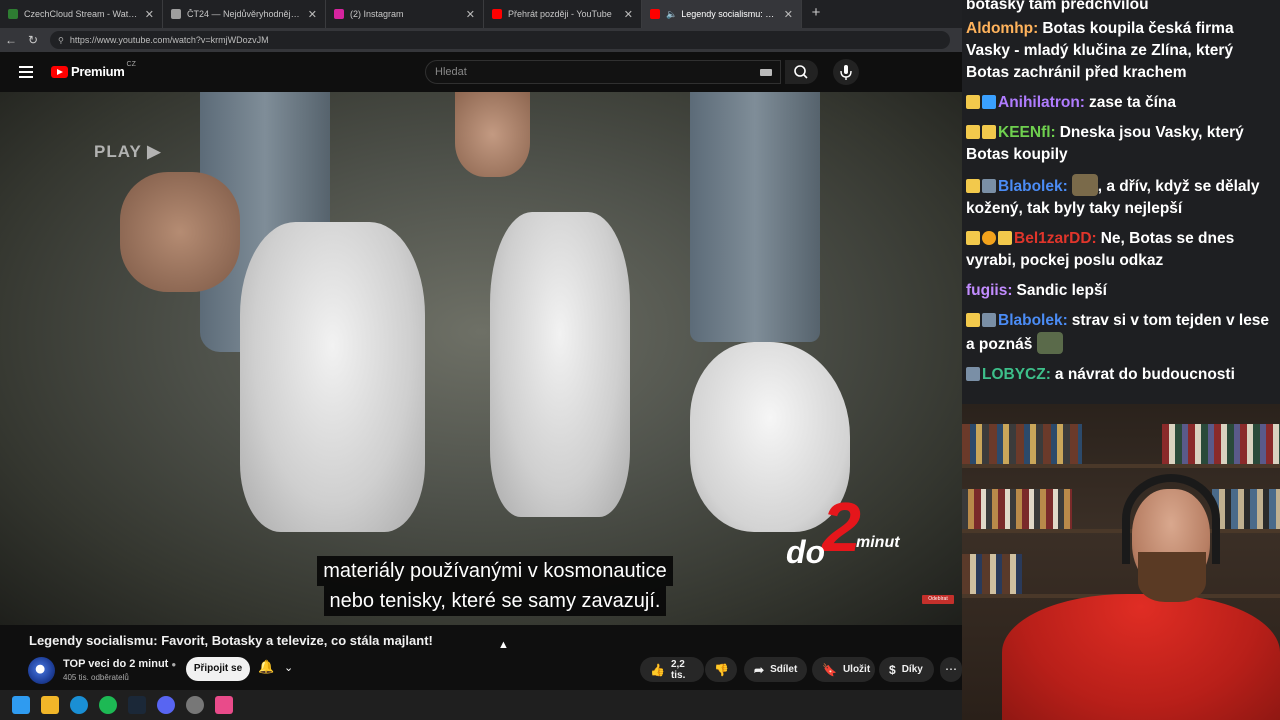 The width and height of the screenshot is (1280, 720). What do you see at coordinates (766, 72) in the screenshot?
I see `keyboard-icon` at bounding box center [766, 72].